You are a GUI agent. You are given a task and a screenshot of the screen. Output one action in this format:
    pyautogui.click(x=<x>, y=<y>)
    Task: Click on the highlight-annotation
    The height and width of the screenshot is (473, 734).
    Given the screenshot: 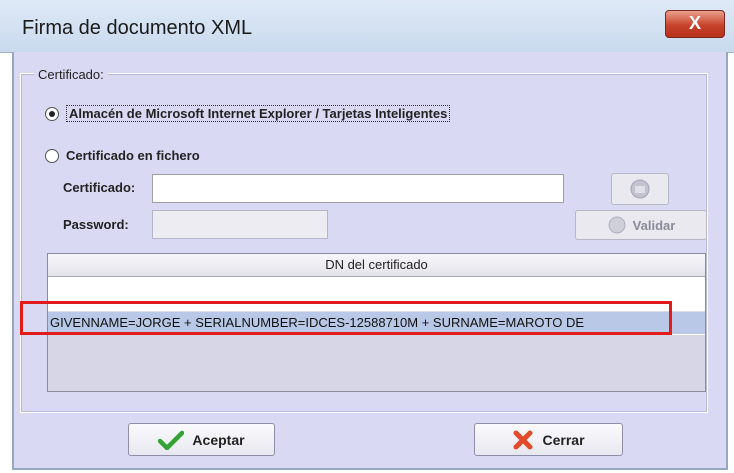 What is the action you would take?
    pyautogui.click(x=346, y=318)
    